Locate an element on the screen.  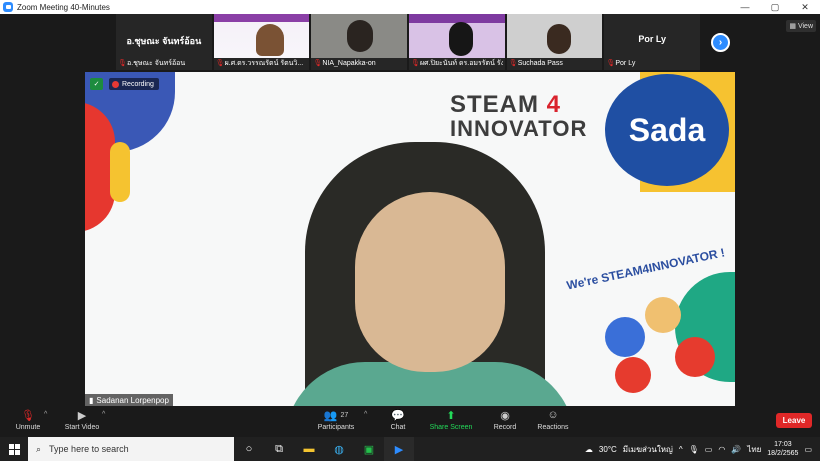
share-screen-icon: ⬆ is located at coordinates (451, 415).